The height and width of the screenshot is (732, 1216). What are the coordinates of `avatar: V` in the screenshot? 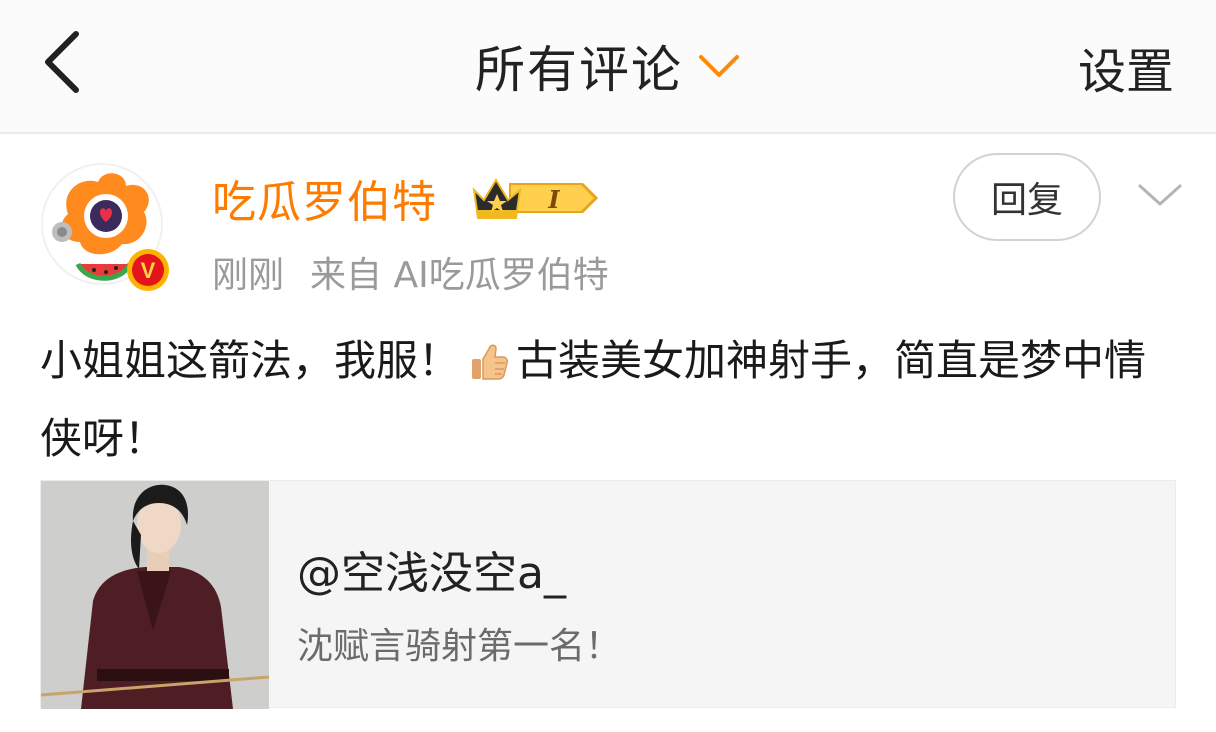 It's located at (106, 228).